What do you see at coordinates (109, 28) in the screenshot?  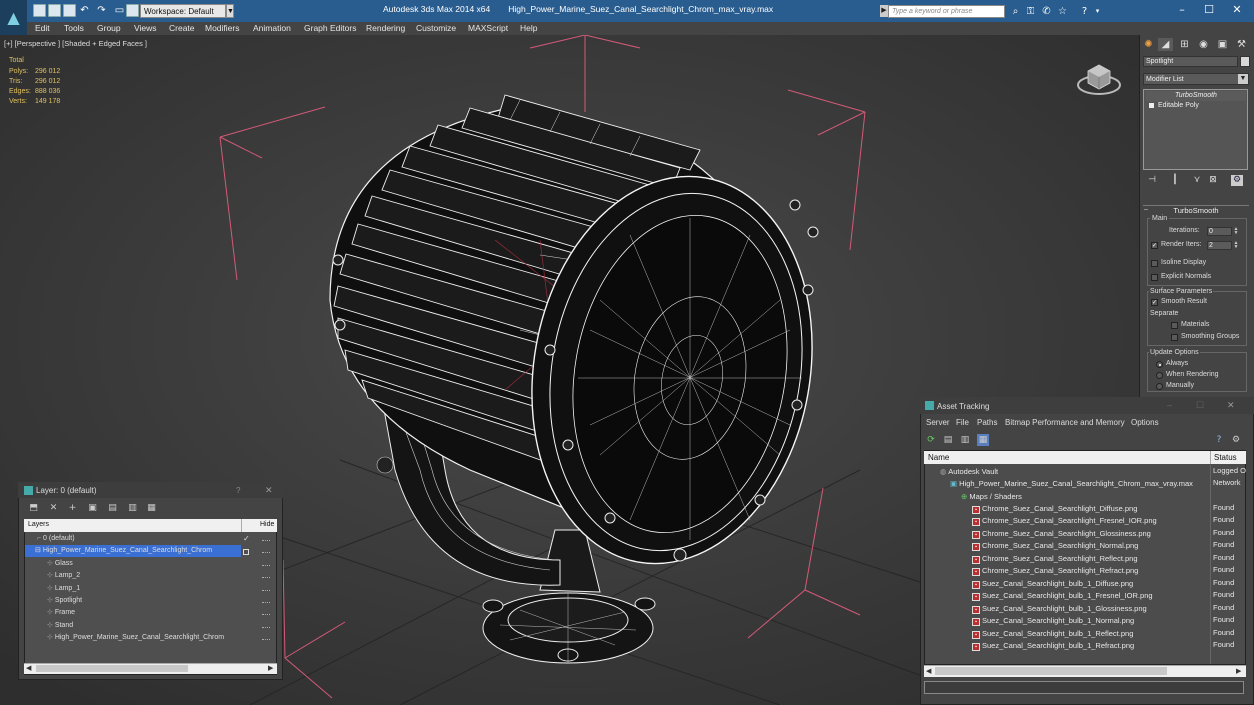 I see `menu-group: Group` at bounding box center [109, 28].